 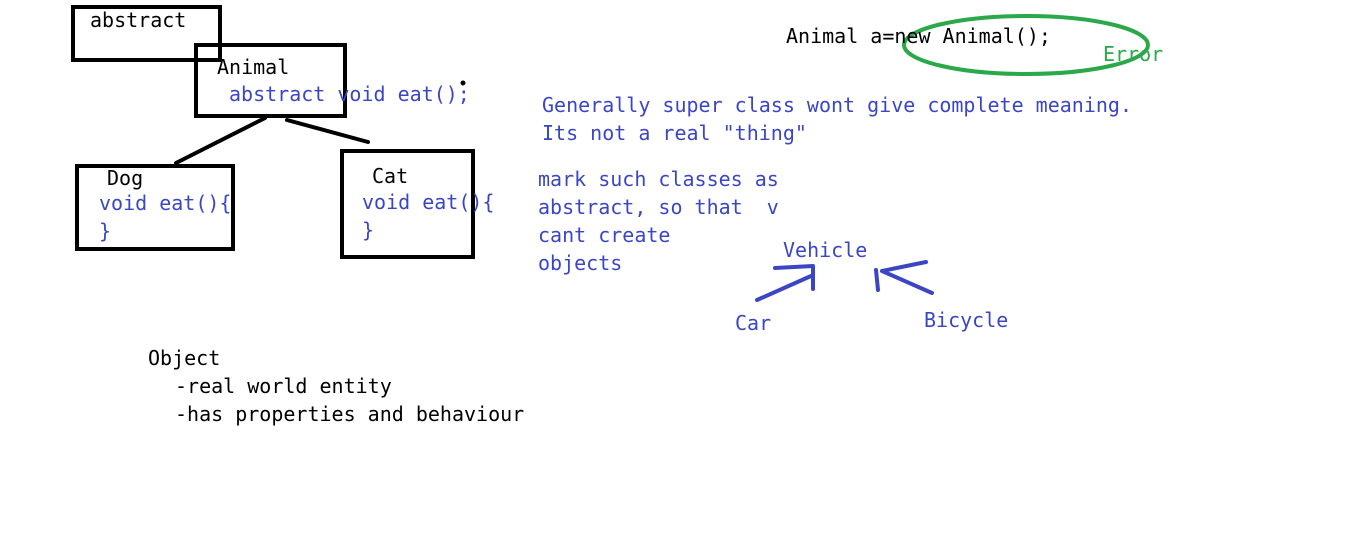 What do you see at coordinates (327, 131) in the screenshot?
I see `animal-cat-connector` at bounding box center [327, 131].